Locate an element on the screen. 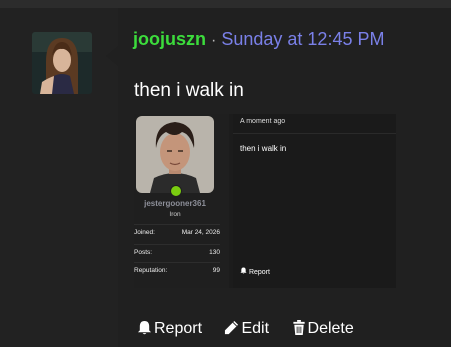 This screenshot has width=451, height=347. report-label: Report is located at coordinates (178, 328).